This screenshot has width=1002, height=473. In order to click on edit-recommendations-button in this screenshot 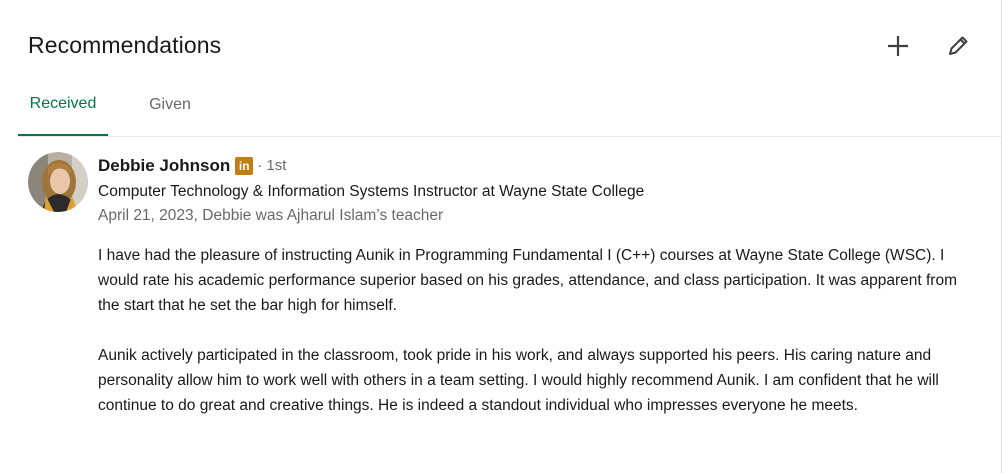, I will do `click(958, 46)`.